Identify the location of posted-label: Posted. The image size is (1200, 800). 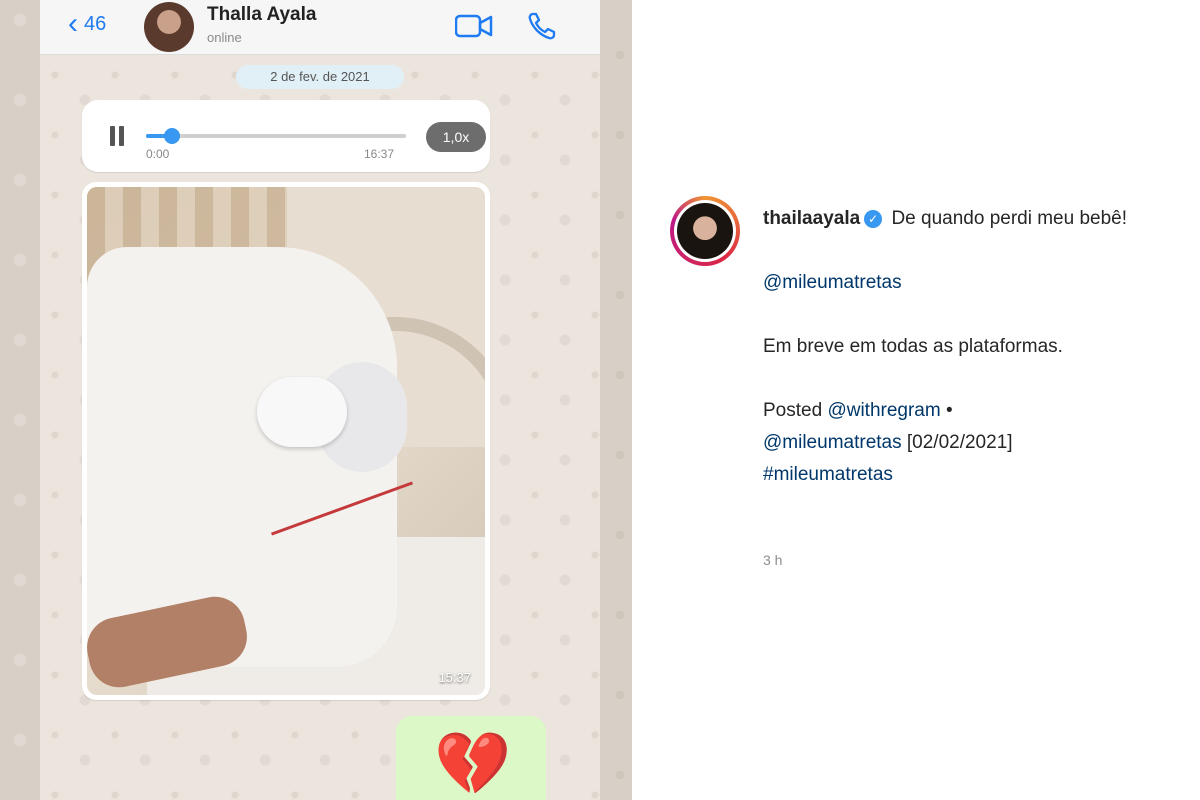
(793, 410).